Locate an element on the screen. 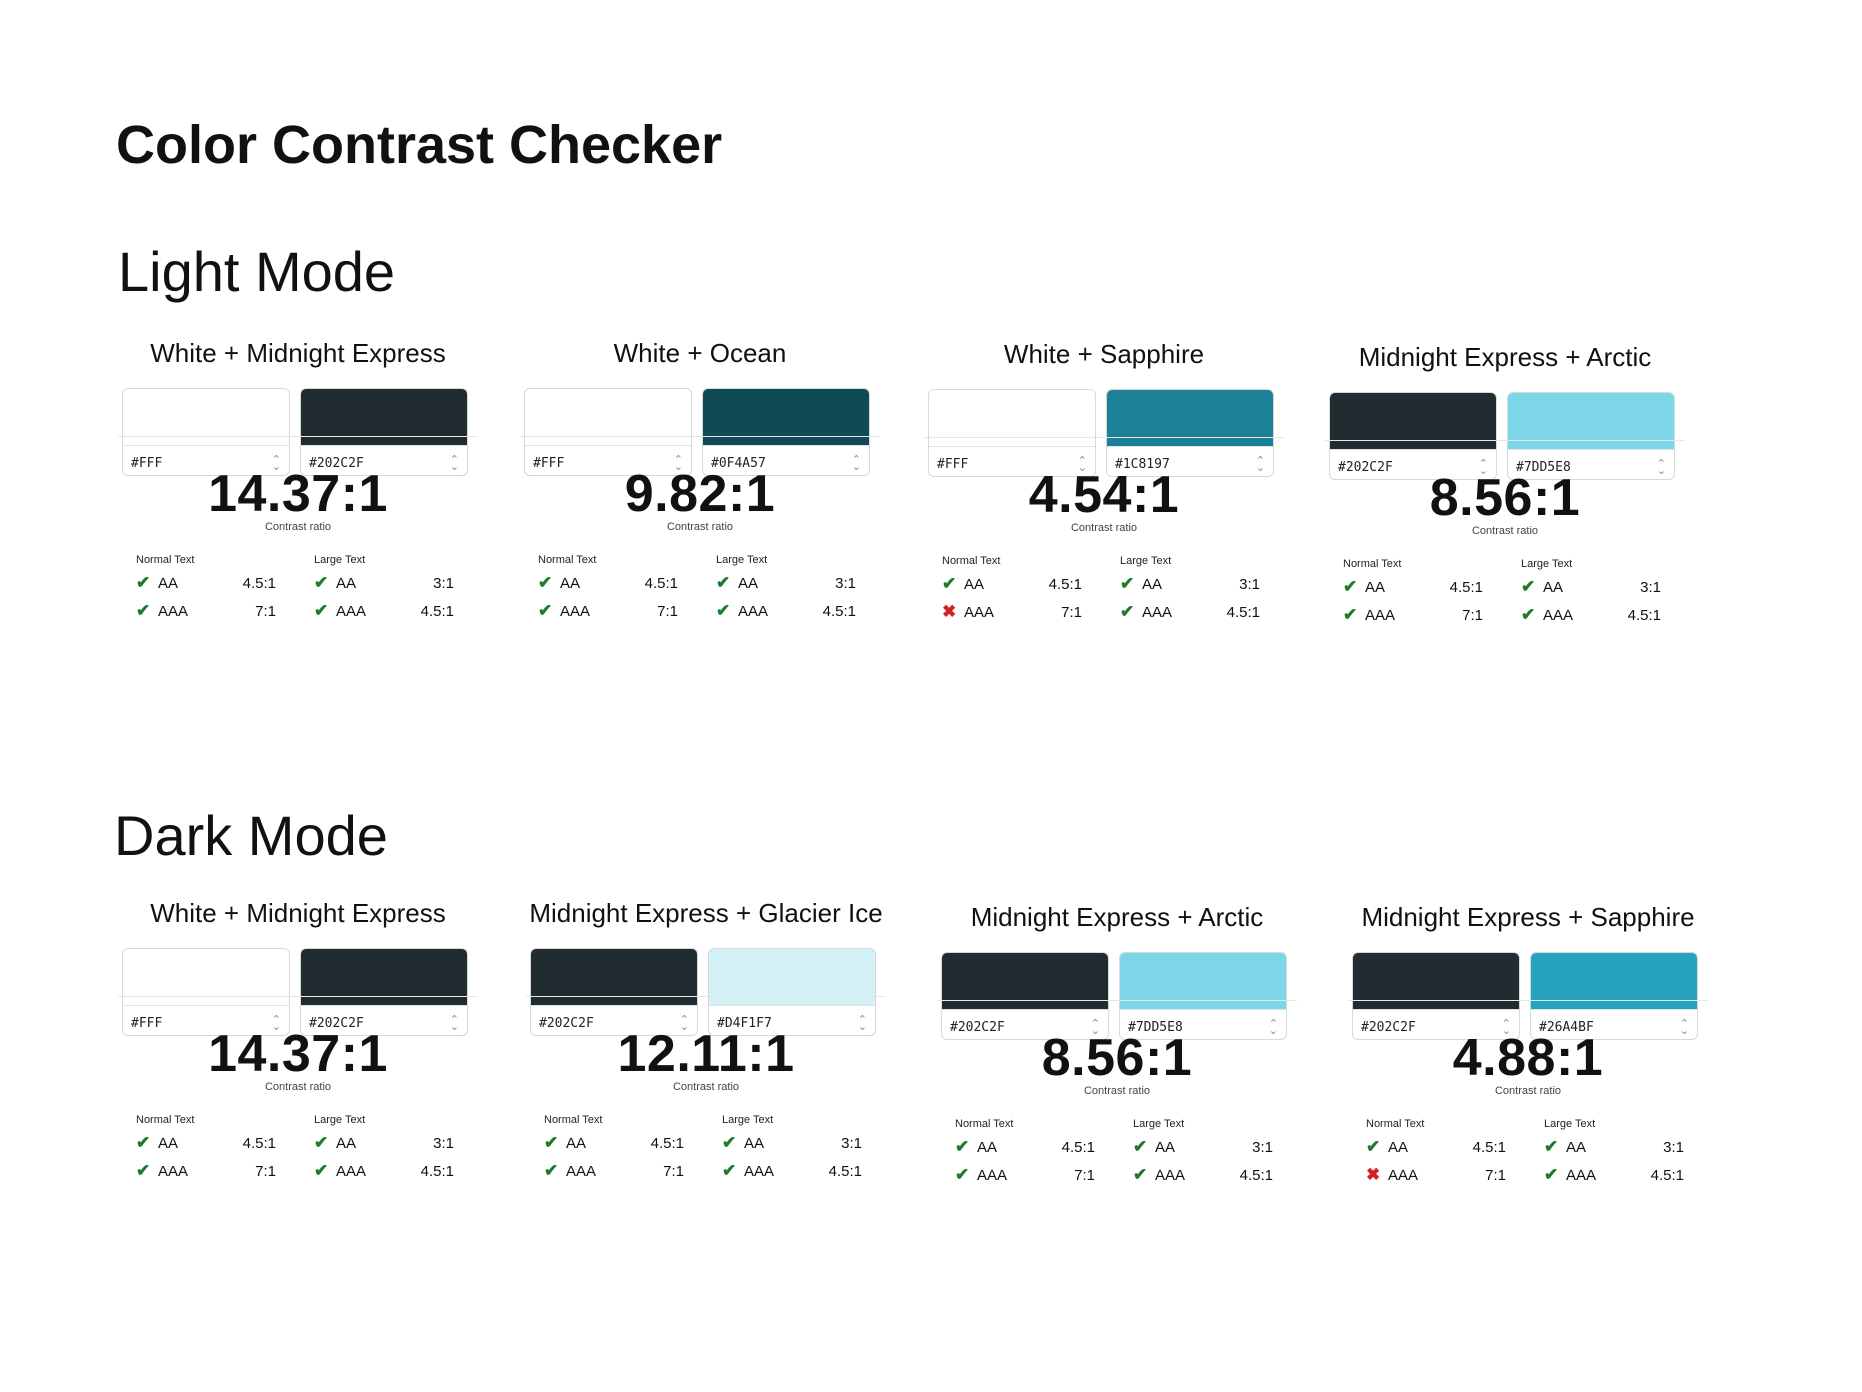 Image resolution: width=1862 pixels, height=1392 pixels. cross-icon: ✖ is located at coordinates (949, 611).